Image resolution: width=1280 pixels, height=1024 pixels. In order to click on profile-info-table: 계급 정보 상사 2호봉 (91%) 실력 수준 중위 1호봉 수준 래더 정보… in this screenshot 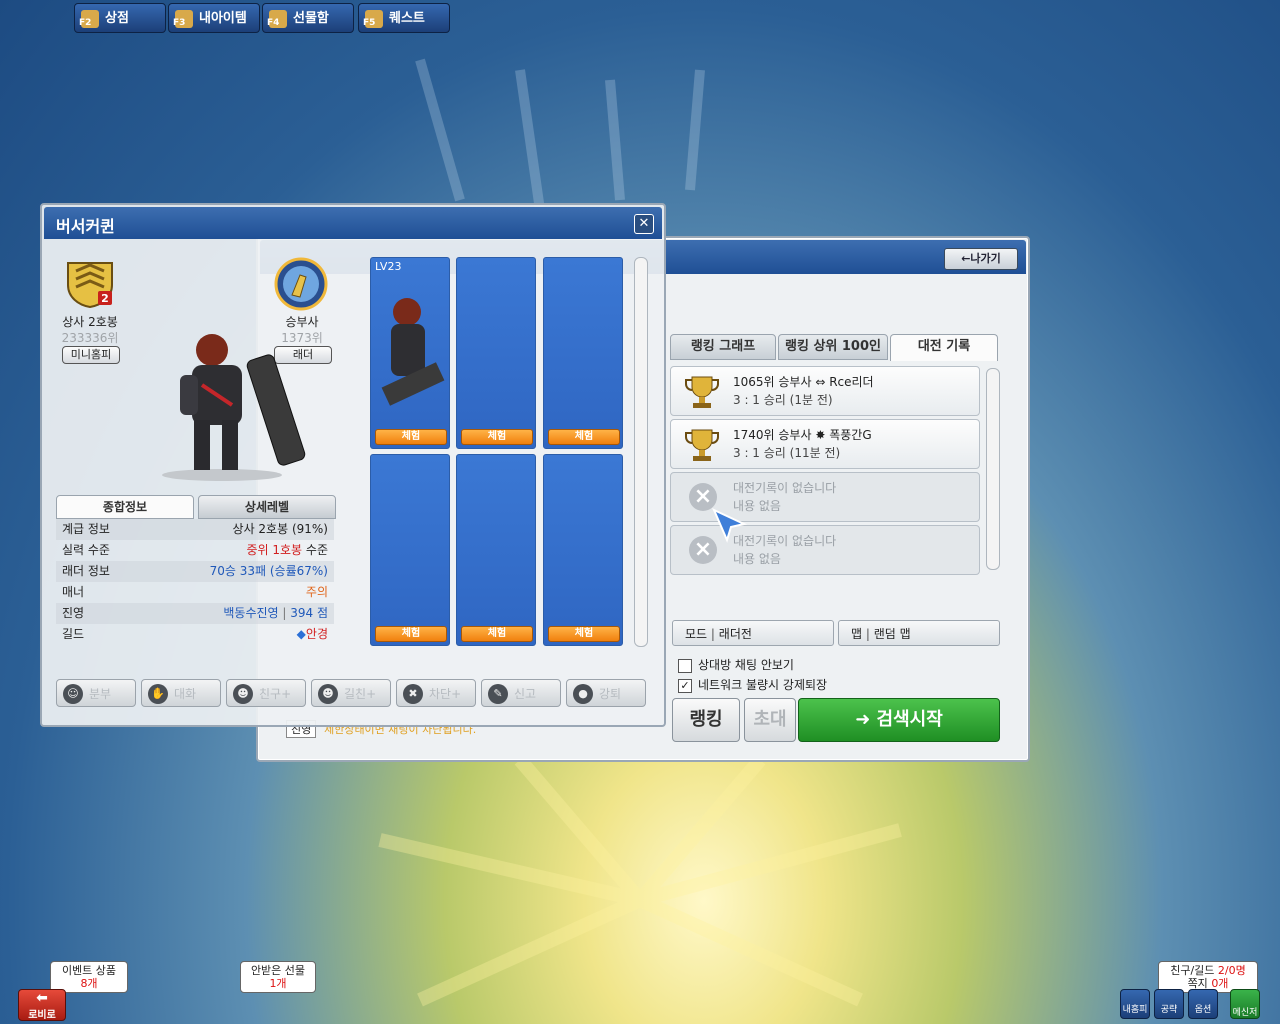, I will do `click(195, 582)`.